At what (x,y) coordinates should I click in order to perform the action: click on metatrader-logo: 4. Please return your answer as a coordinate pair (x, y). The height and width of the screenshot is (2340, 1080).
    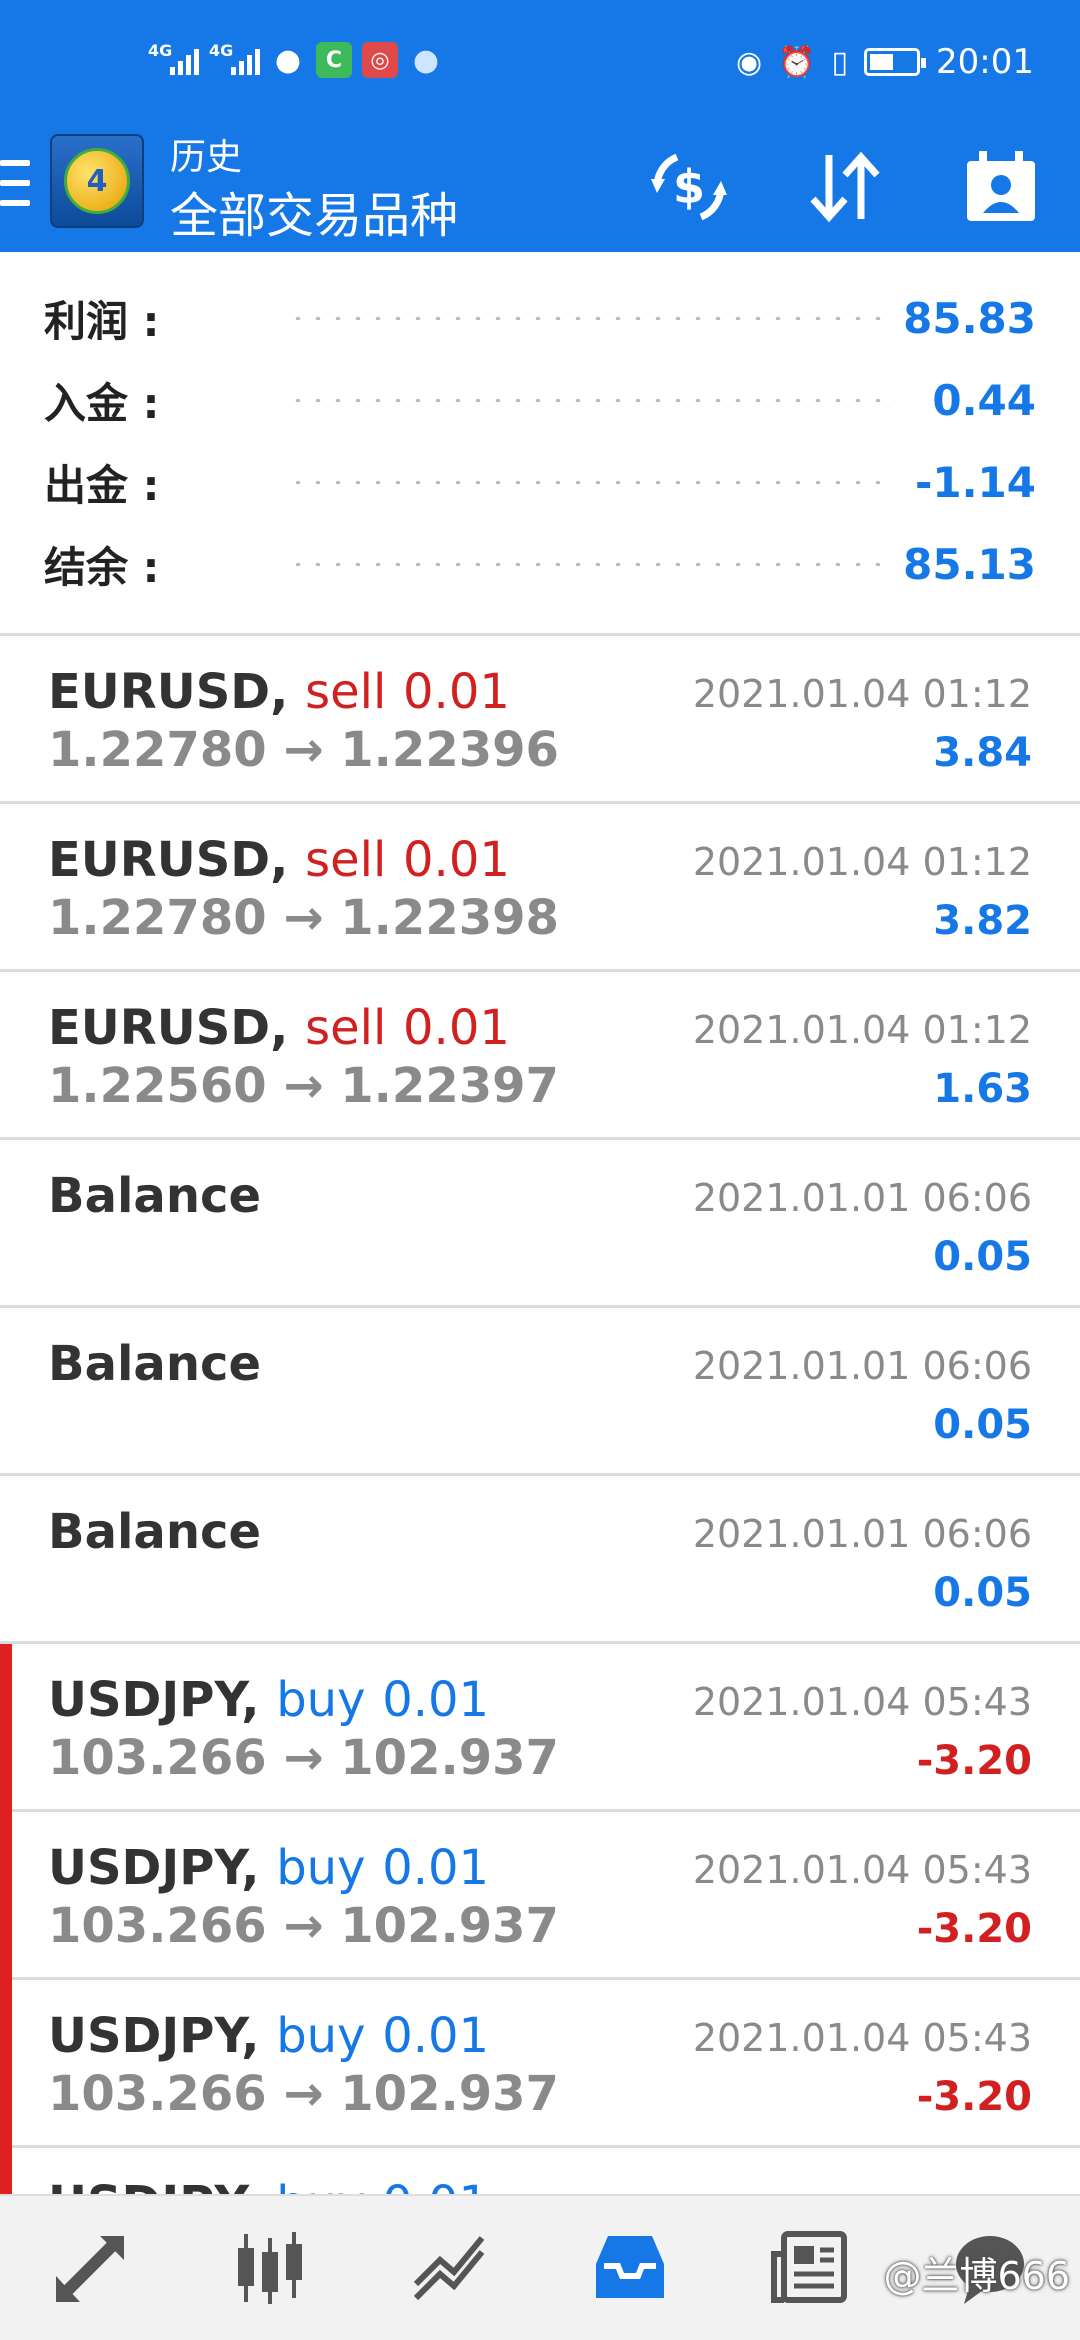
    Looking at the image, I should click on (97, 181).